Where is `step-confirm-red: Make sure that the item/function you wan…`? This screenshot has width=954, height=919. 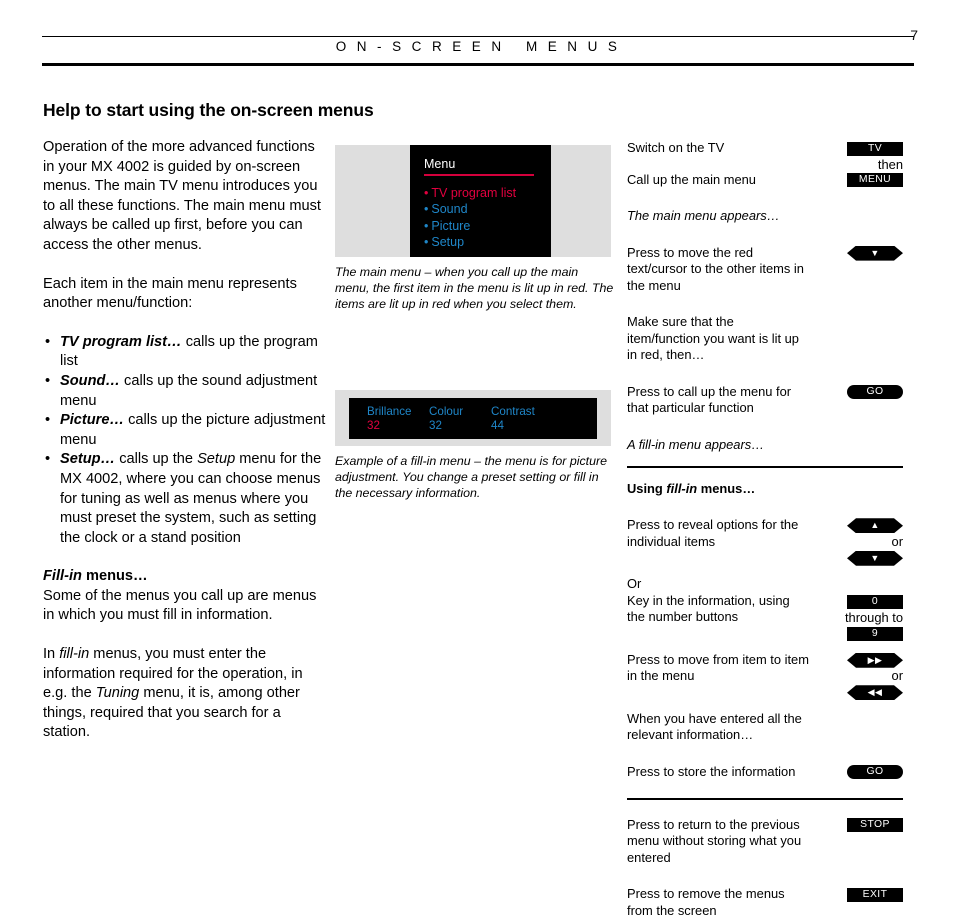
step-confirm-red: Make sure that the item/function you wan… is located at coordinates (765, 339).